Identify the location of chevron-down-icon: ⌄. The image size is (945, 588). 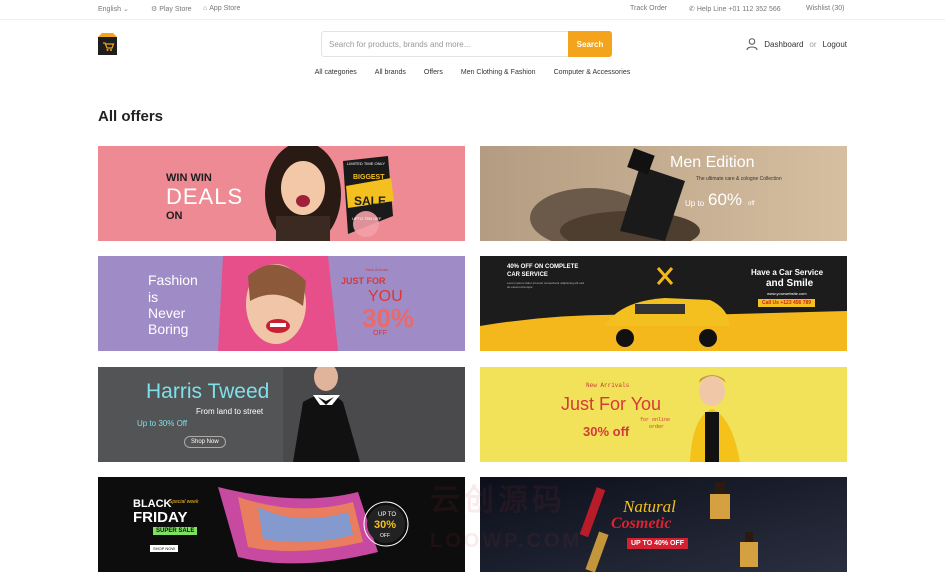
(125, 9).